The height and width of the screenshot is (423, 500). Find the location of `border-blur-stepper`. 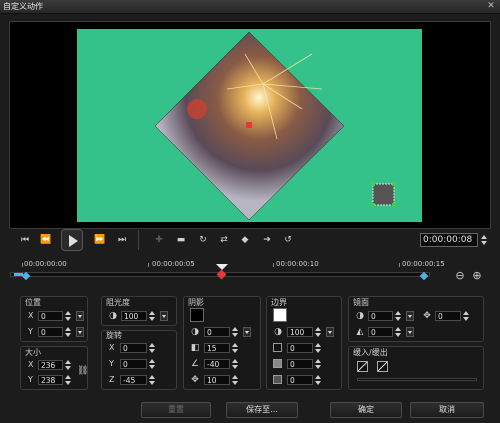

border-blur-stepper is located at coordinates (318, 364).